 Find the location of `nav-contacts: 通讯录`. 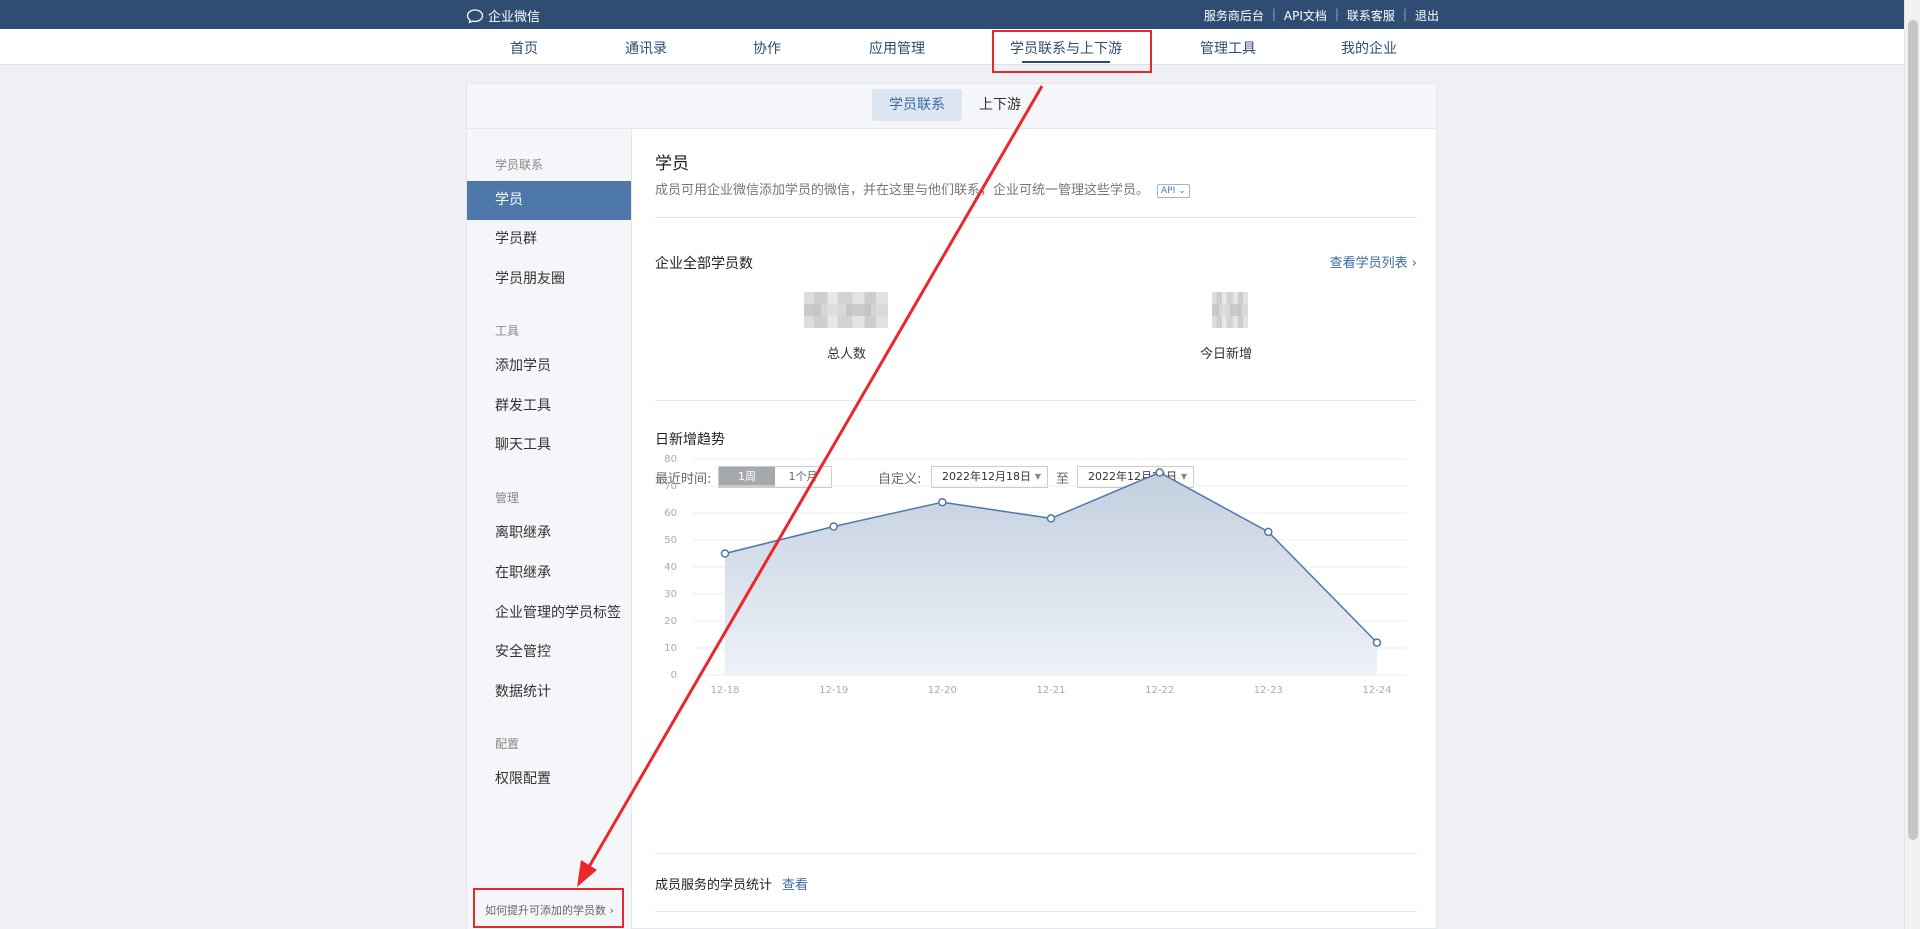

nav-contacts: 通讯录 is located at coordinates (646, 48).